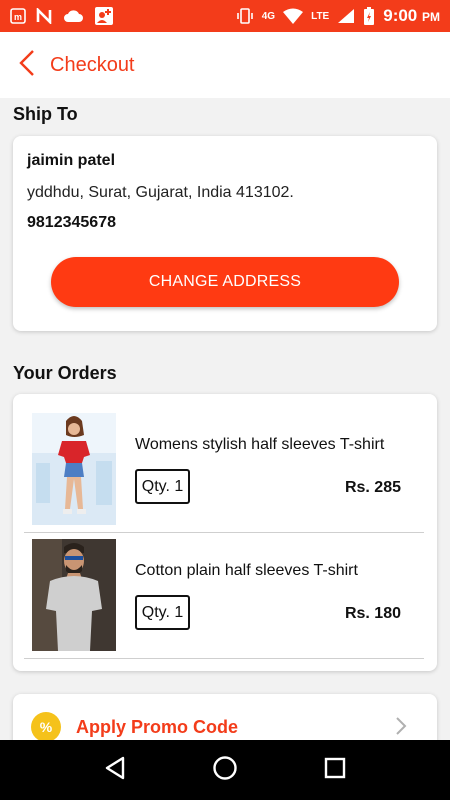 This screenshot has width=450, height=800. Describe the element at coordinates (225, 16) in the screenshot. I see `status-bar: m 4G LTE 9:00 PM` at that location.